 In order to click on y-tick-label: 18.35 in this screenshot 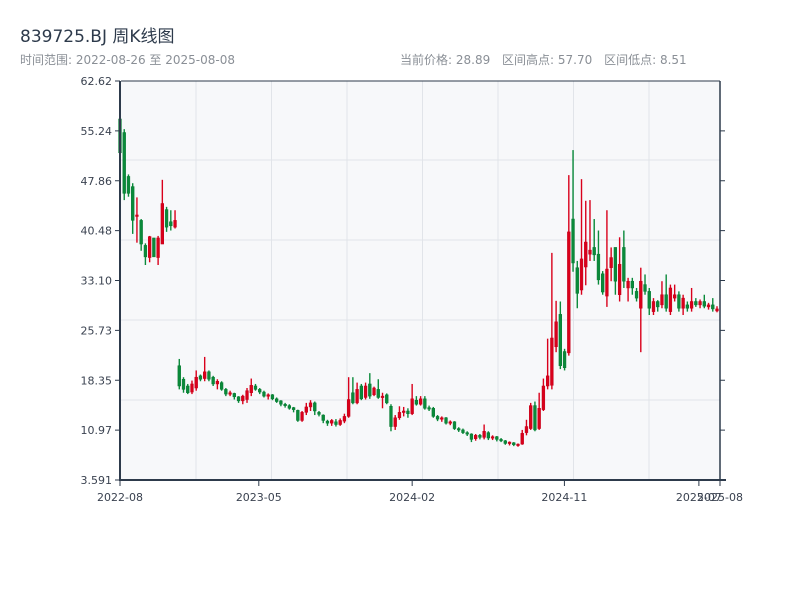, I will do `click(97, 380)`.